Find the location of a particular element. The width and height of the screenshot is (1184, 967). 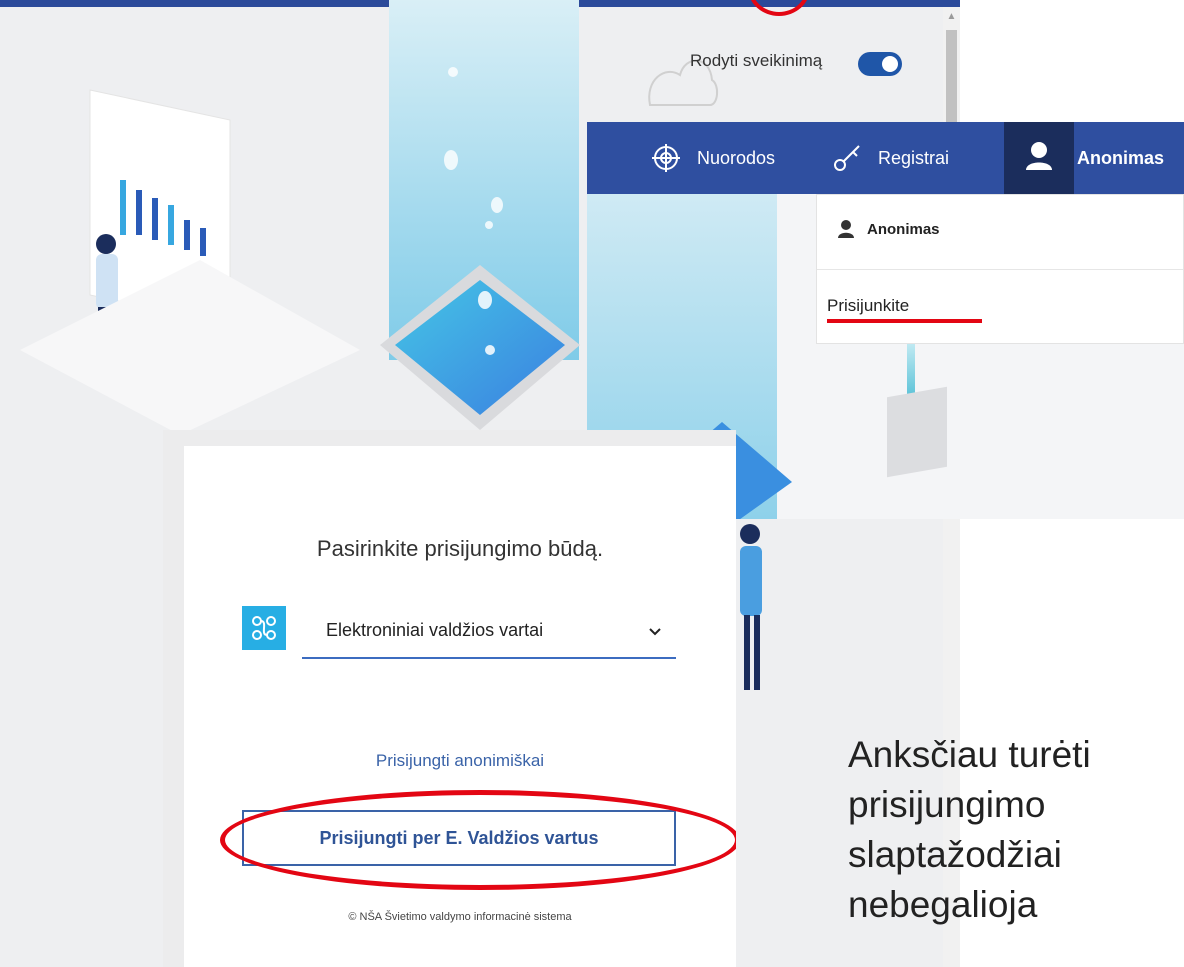

dropdown-user-name: Anonimas is located at coordinates (903, 229).